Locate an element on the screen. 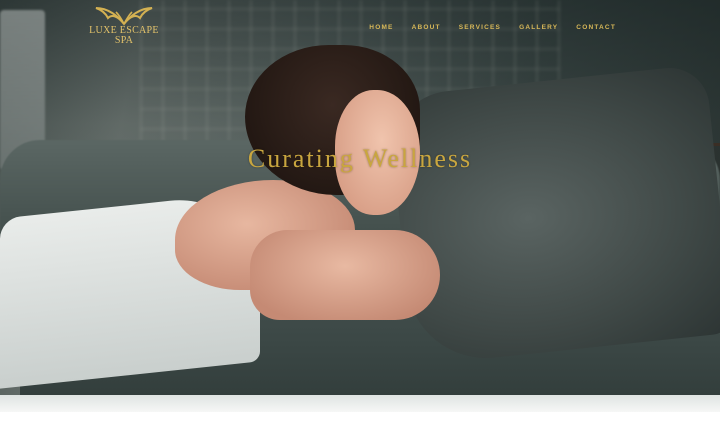 This screenshot has width=720, height=439. main-nav: HOME ABOUT SERVICES GALLERY CONTACT is located at coordinates (492, 27).